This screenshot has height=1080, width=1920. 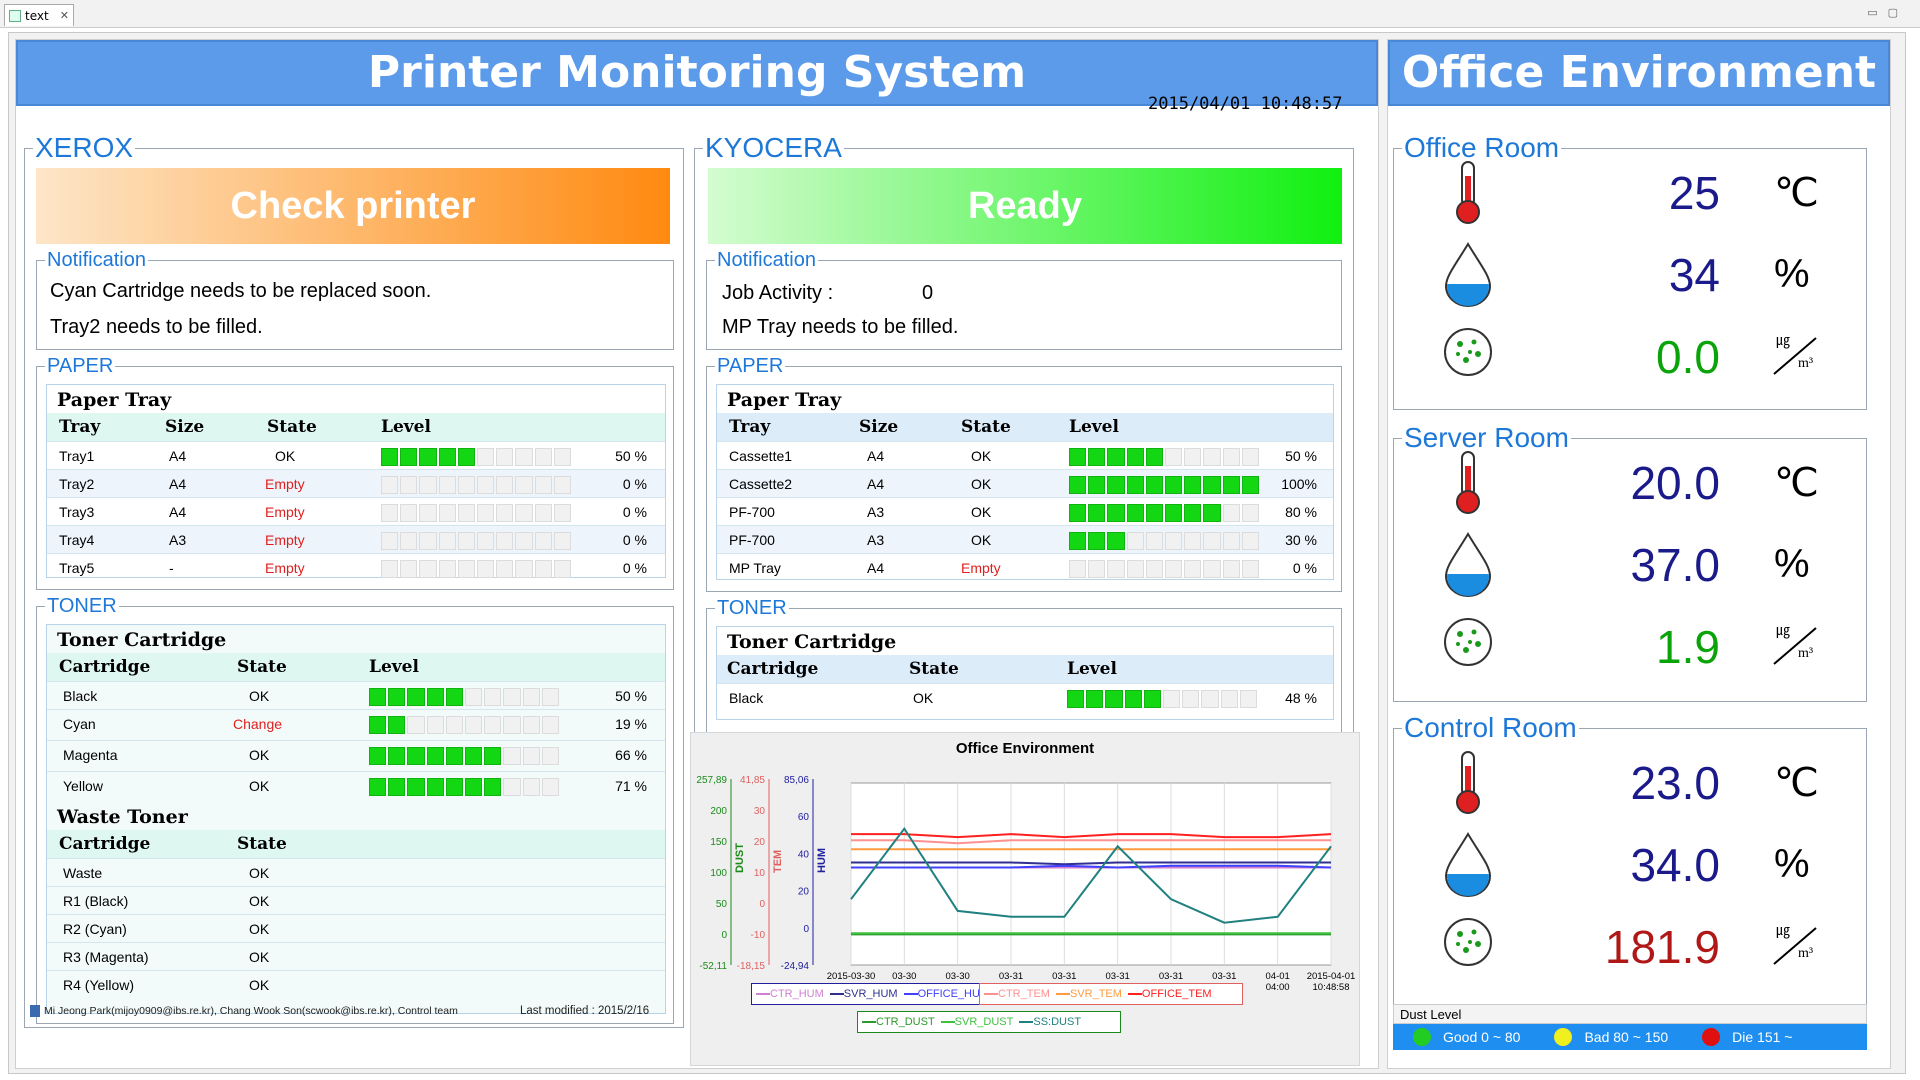 I want to click on temp-value: 25, so click(x=1694, y=193).